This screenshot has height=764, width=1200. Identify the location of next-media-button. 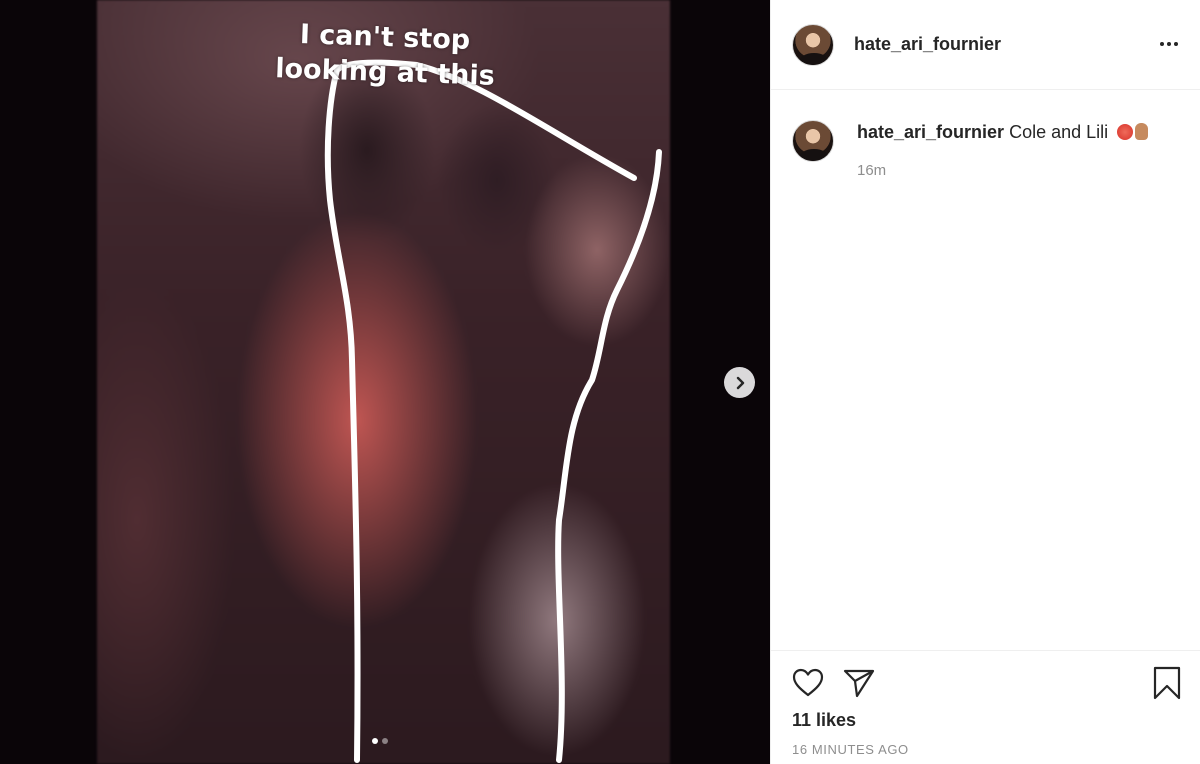
(739, 382).